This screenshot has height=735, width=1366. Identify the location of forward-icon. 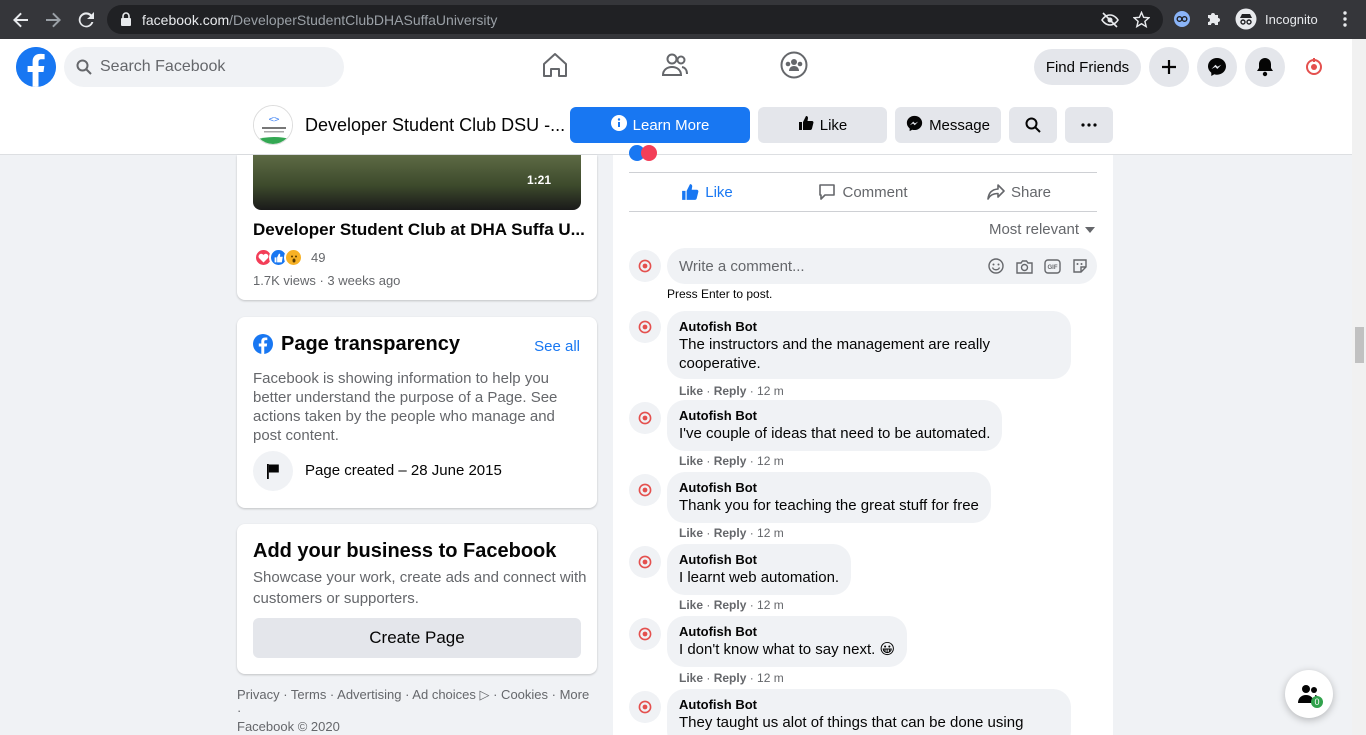
(53, 20).